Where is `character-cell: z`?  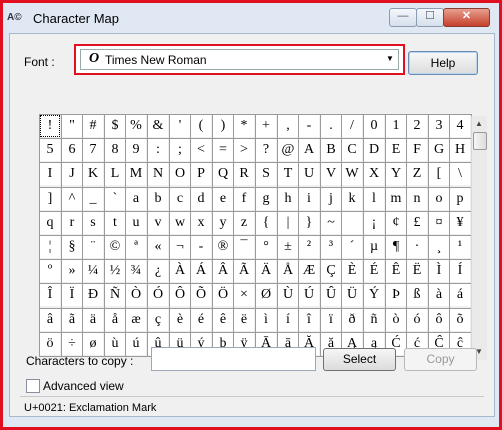 character-cell: z is located at coordinates (244, 223).